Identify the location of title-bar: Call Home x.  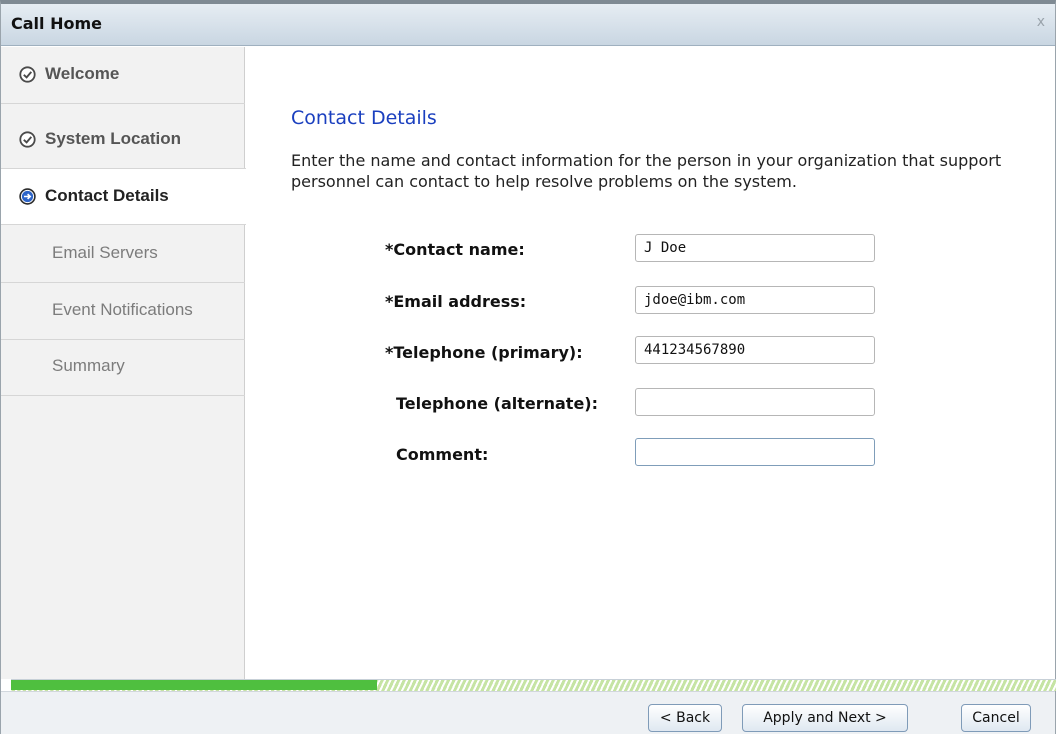
(528, 25).